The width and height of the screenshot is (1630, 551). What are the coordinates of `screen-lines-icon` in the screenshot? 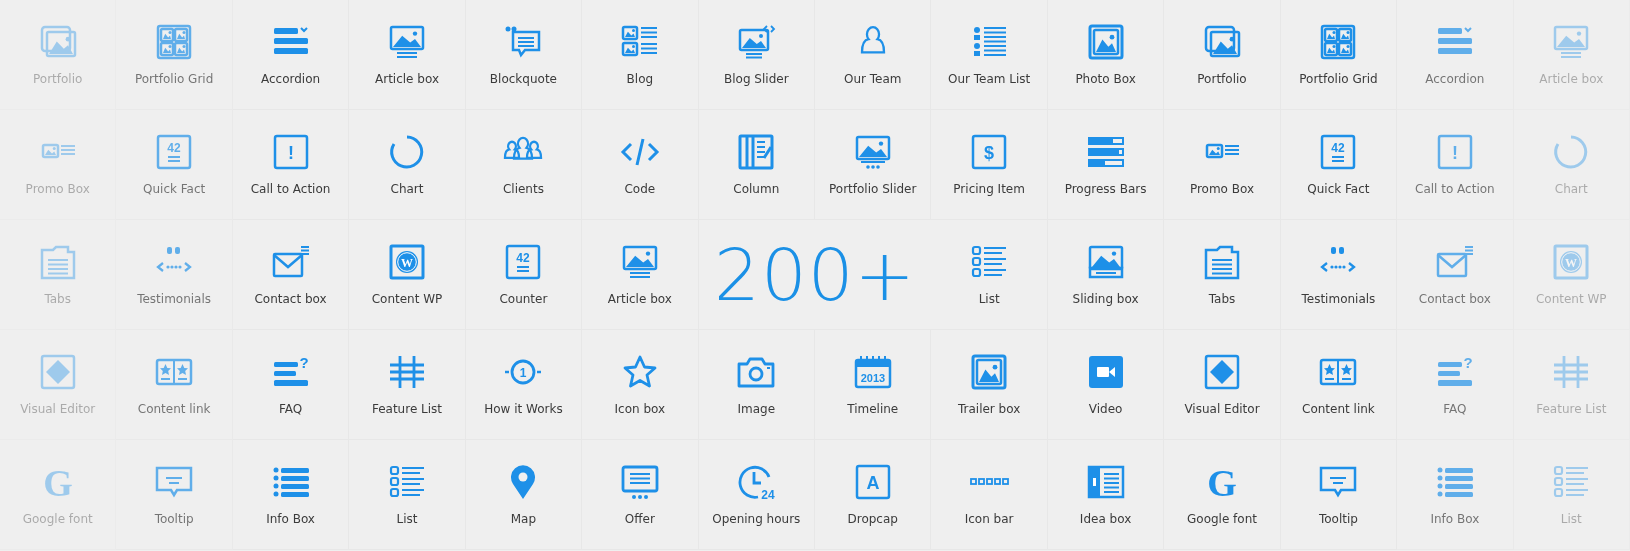 It's located at (639, 481).